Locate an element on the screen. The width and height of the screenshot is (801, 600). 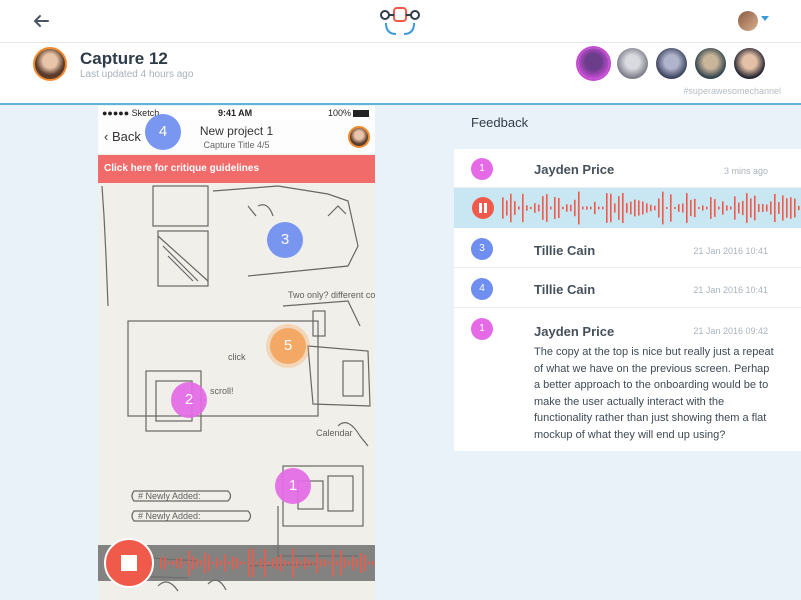
annotation-marker: 4 is located at coordinates (163, 132).